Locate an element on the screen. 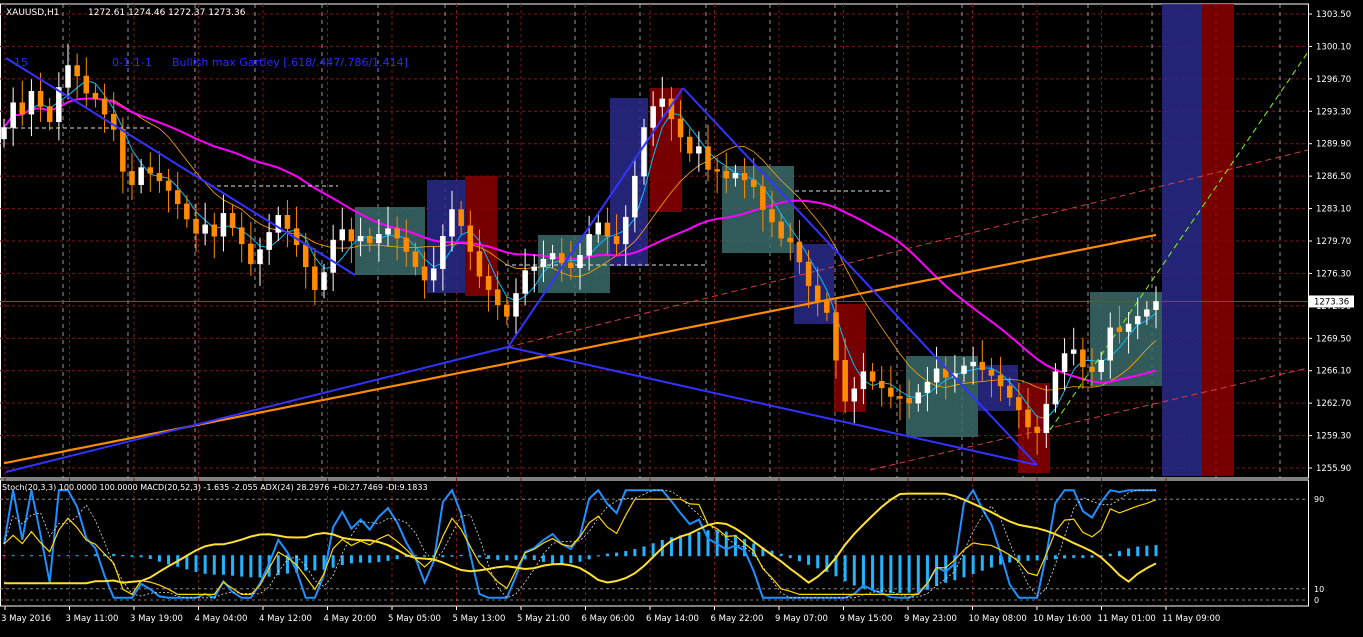 The image size is (1363, 637). x-tick-label: 6 May 14:00 is located at coordinates (672, 619).